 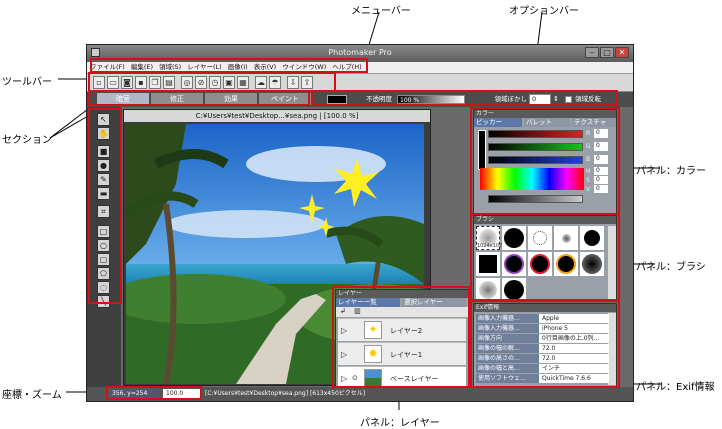 What do you see at coordinates (27, 82) in the screenshot?
I see `callout-toolbar: ツールバー` at bounding box center [27, 82].